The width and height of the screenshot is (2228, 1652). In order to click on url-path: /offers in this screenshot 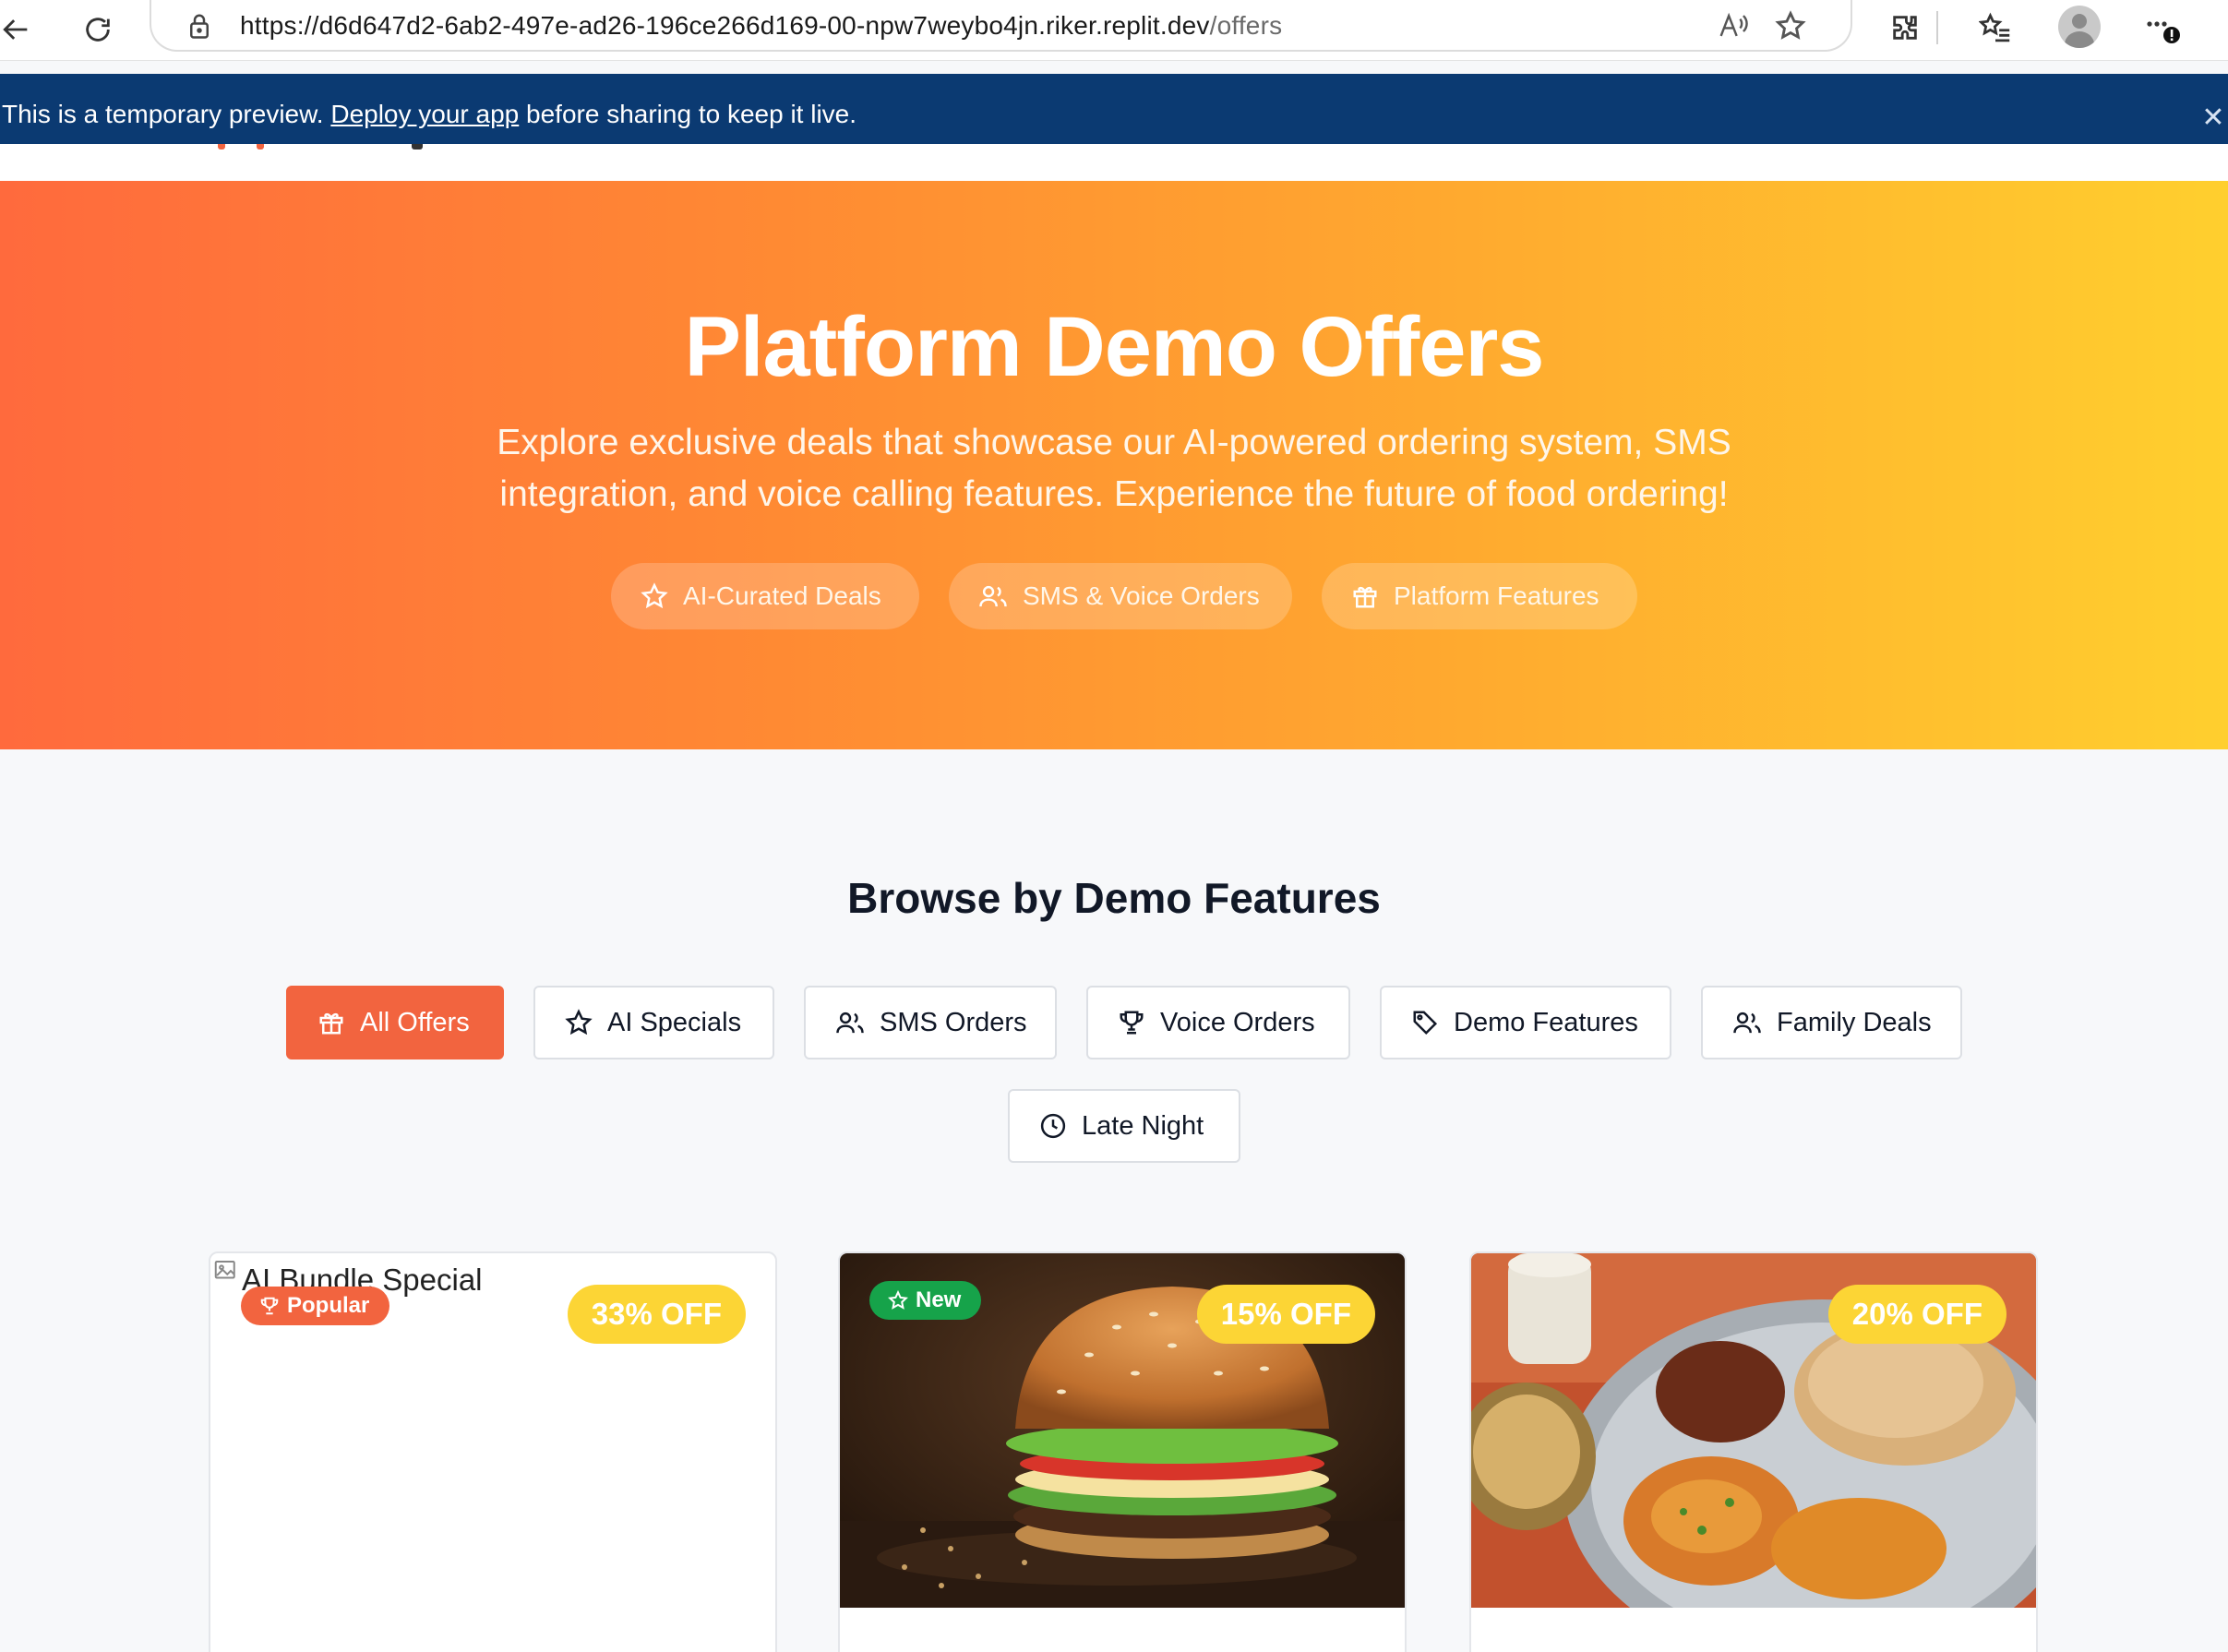, I will do `click(1246, 25)`.